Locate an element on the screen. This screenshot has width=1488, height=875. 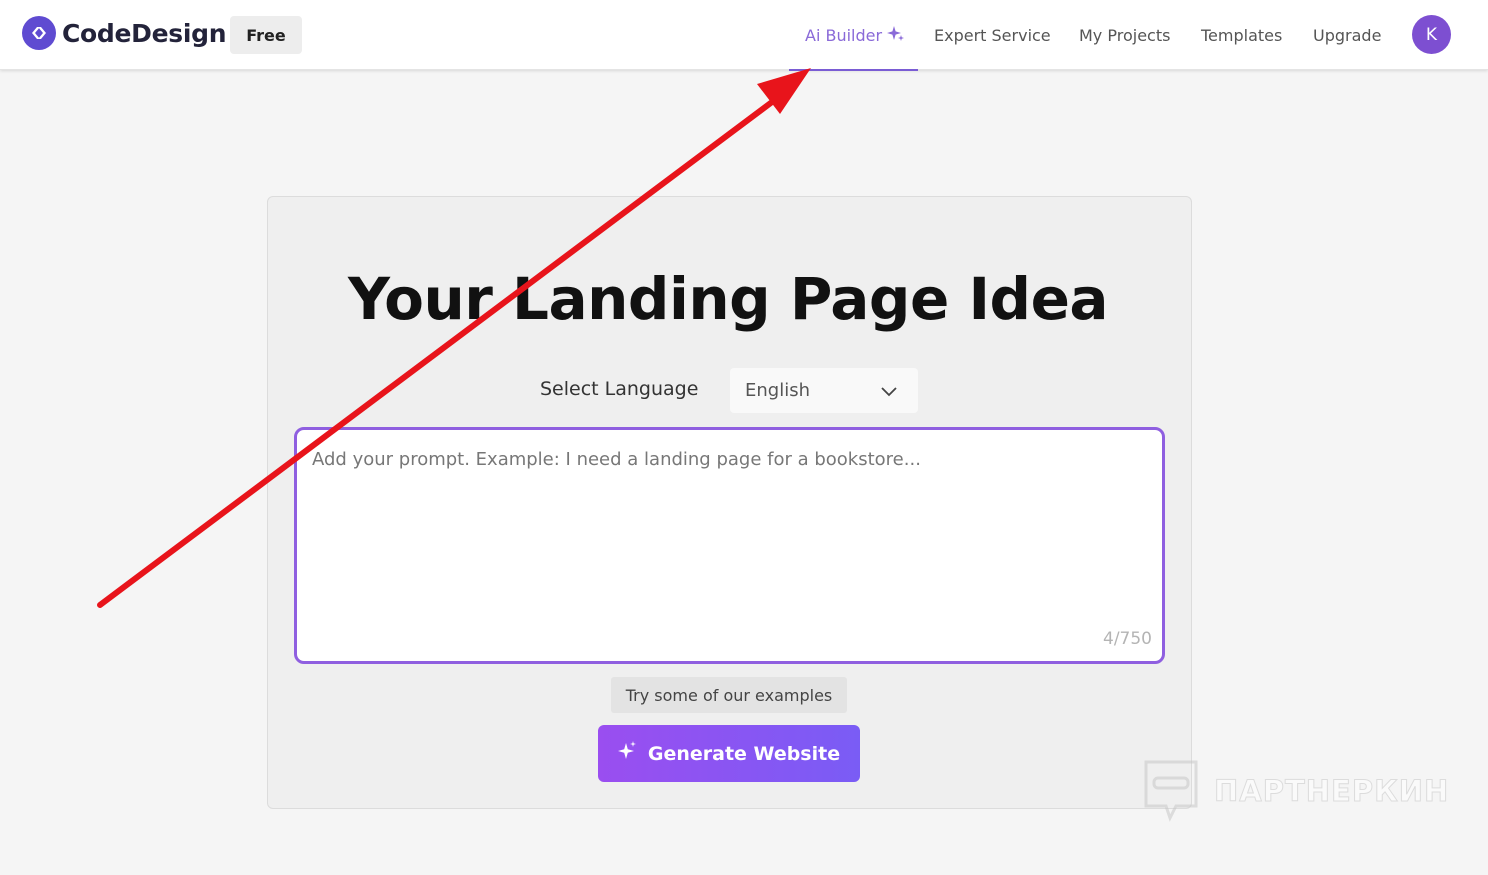
generate-button-label: Generate Website is located at coordinates (744, 753).